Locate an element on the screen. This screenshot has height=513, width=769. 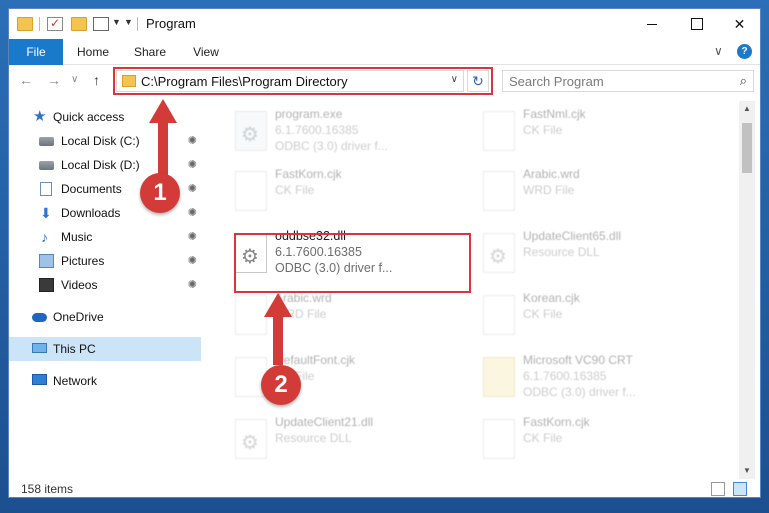
sidebar-item-local-disk-d: Local Disk (D:) ✺ is located at coordinates (105, 165).